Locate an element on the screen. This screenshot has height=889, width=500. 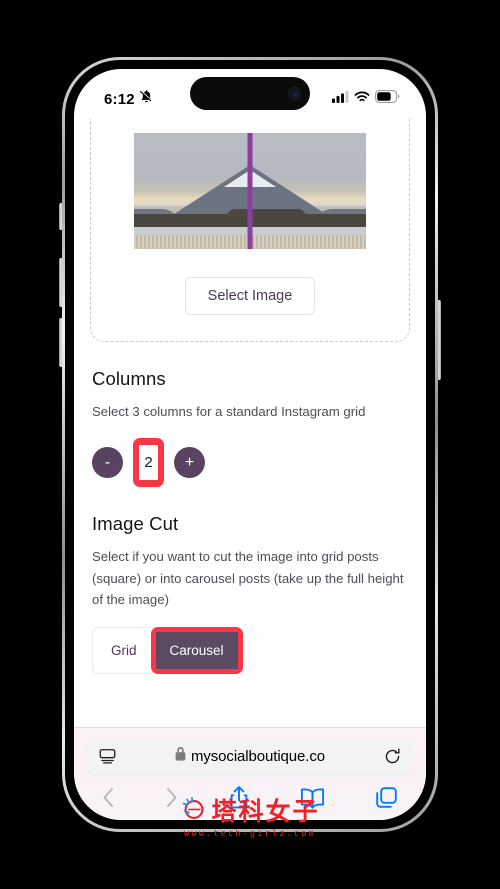
reload-icon is located at coordinates (392, 756).